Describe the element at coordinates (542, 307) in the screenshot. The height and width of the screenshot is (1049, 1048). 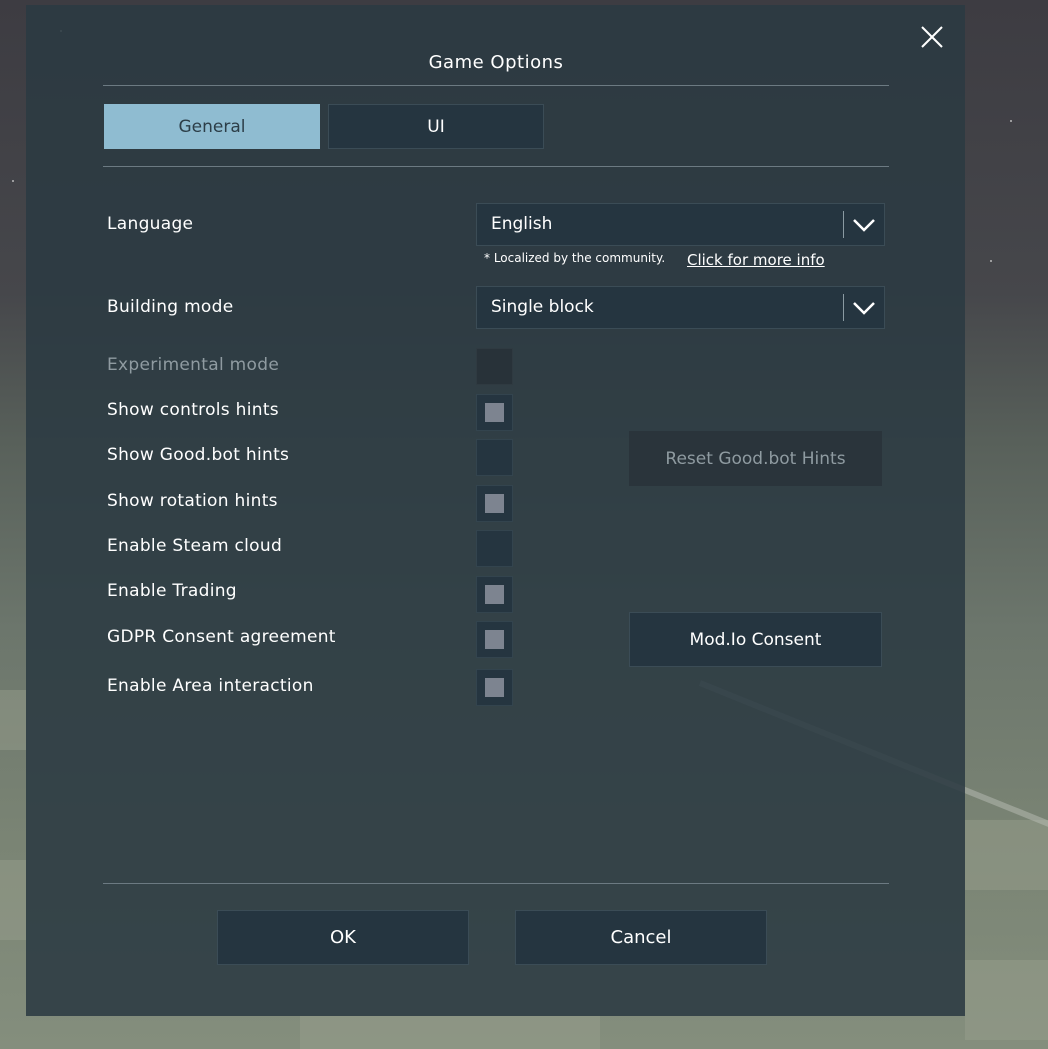
I see `building-mode-value: Single block` at that location.